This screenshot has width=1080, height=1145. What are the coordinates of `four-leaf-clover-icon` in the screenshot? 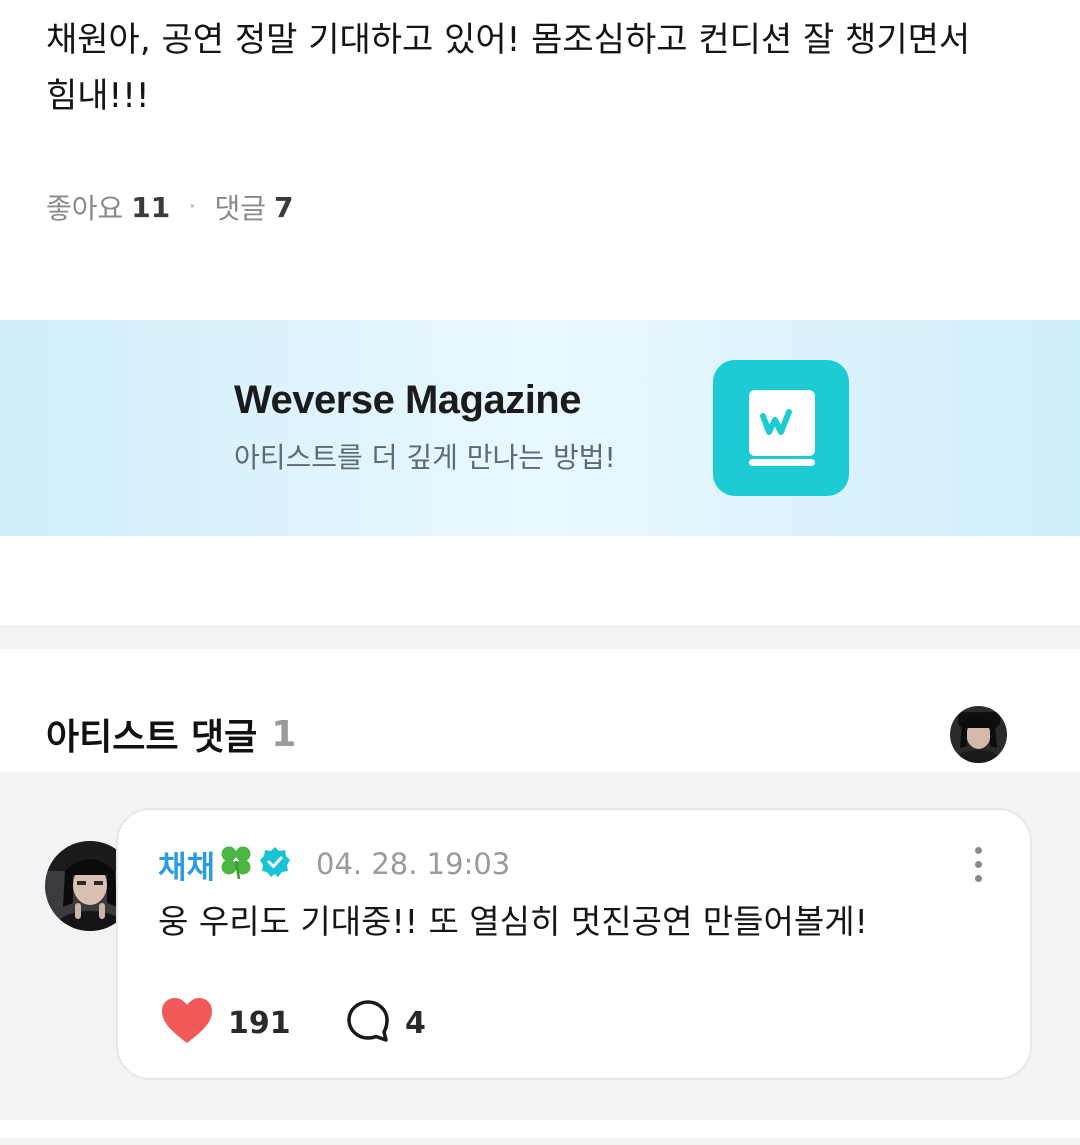 It's located at (236, 864).